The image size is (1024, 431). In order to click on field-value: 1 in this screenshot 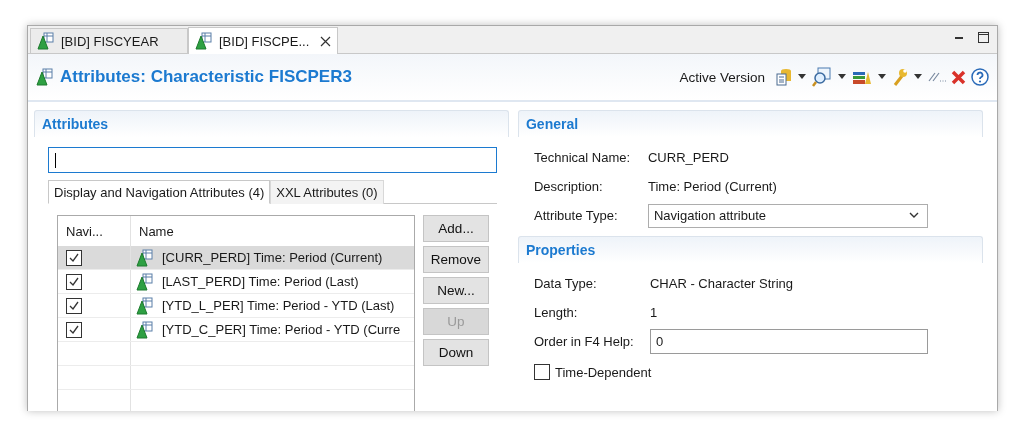, I will do `click(654, 312)`.